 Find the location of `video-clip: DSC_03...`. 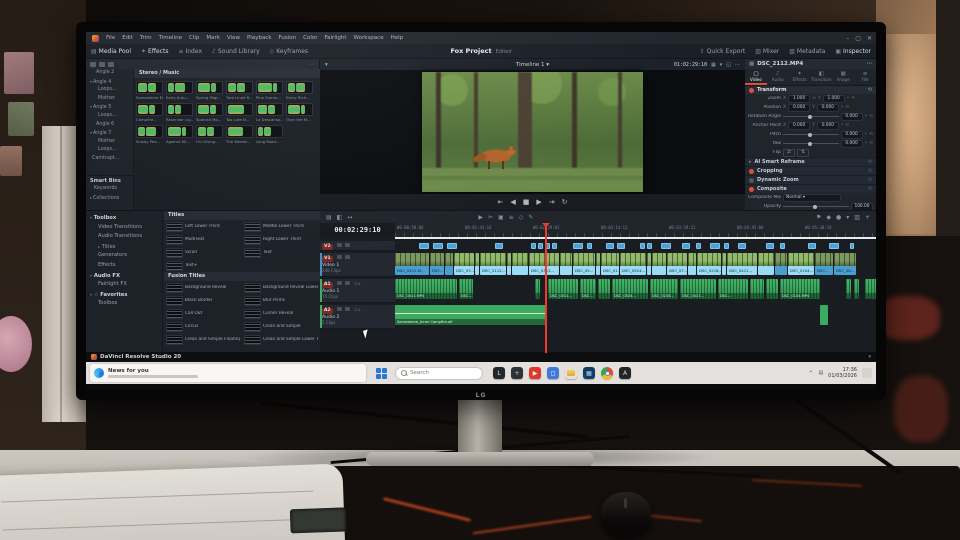

video-clip: DSC_03... is located at coordinates (464, 264).